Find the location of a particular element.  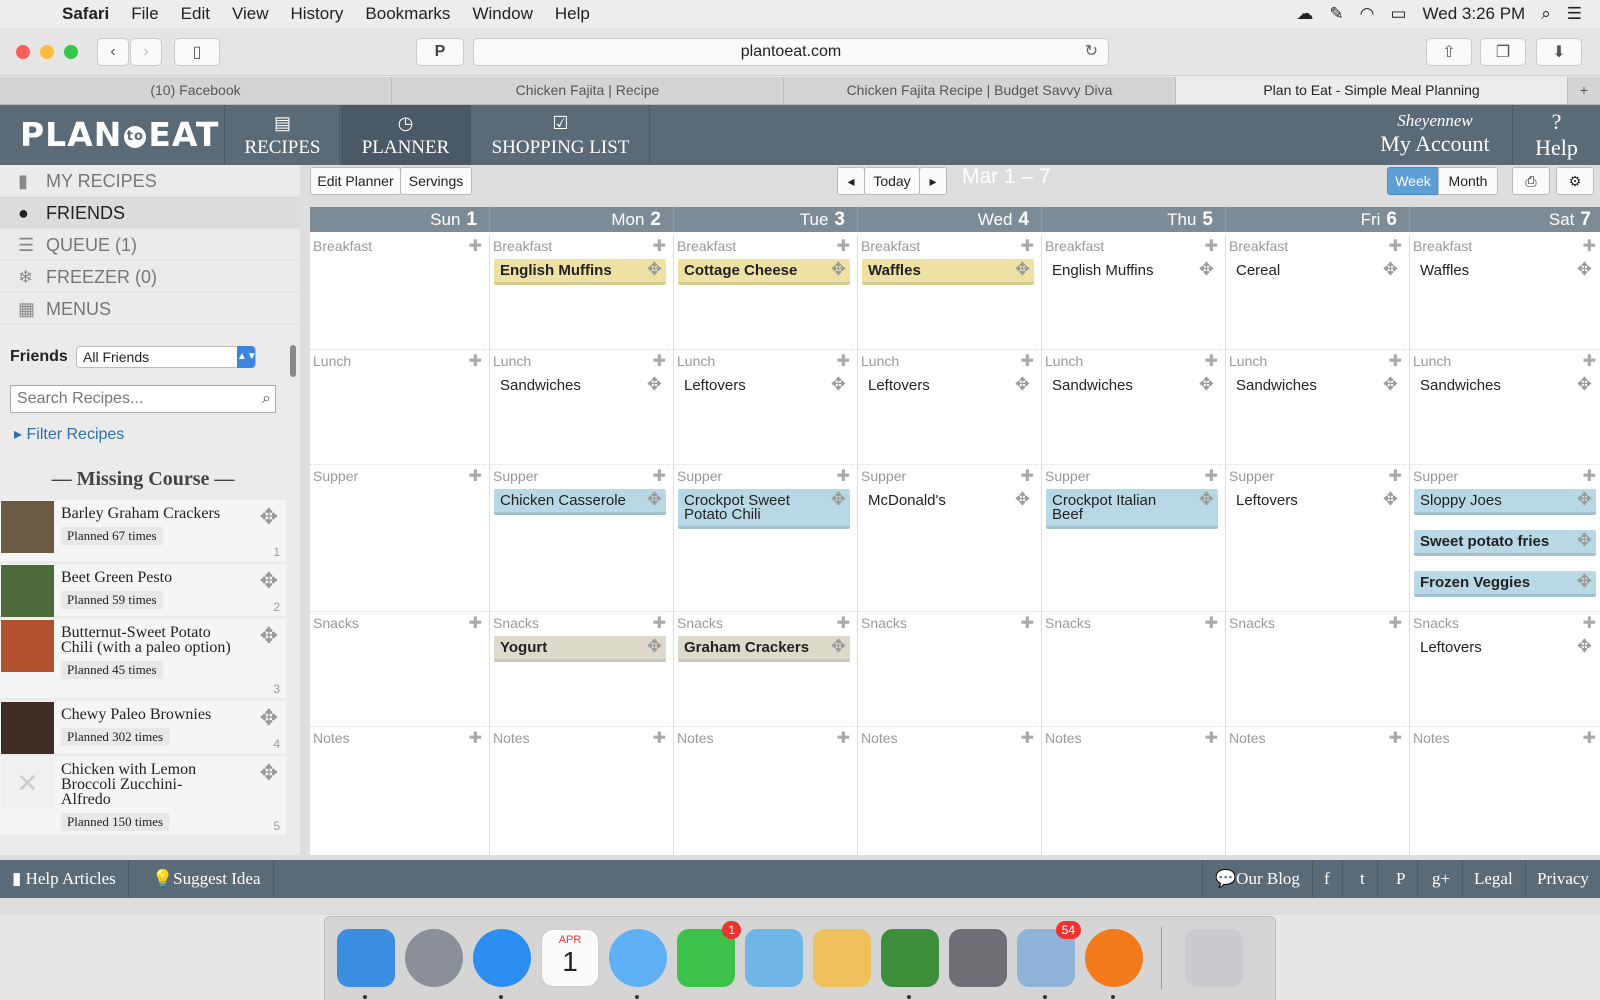

google-plus-icon: g+ is located at coordinates (1442, 879).